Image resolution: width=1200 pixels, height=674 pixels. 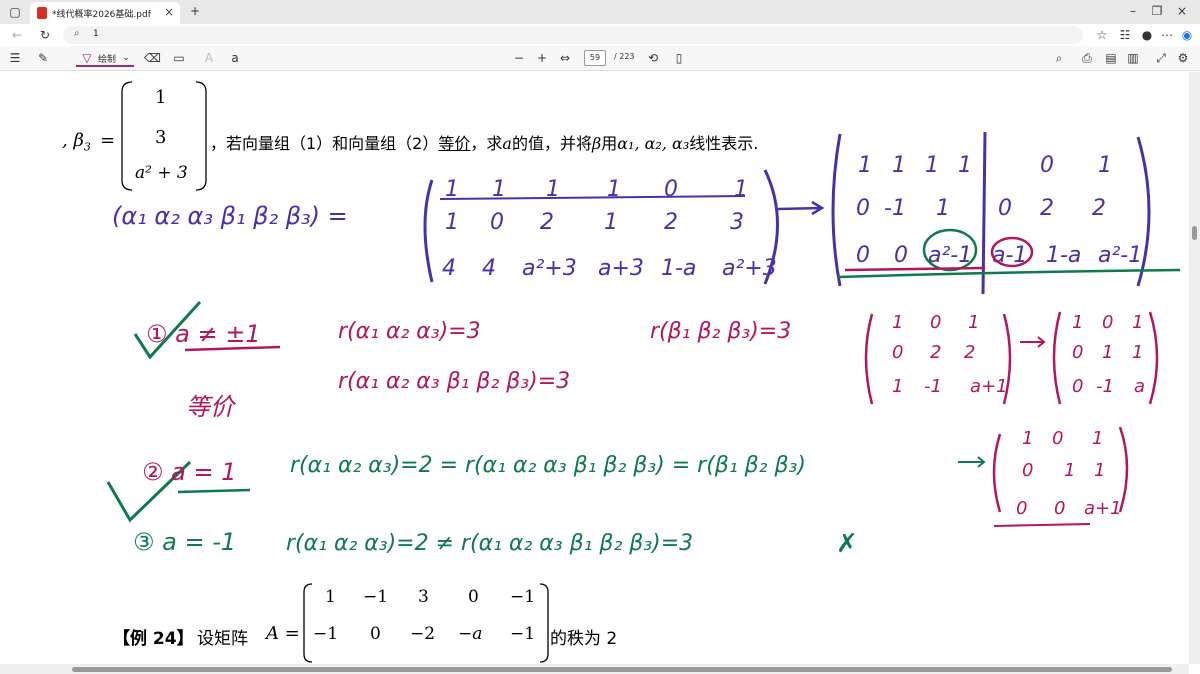 What do you see at coordinates (1182, 11) in the screenshot?
I see `close-window-icon: ×` at bounding box center [1182, 11].